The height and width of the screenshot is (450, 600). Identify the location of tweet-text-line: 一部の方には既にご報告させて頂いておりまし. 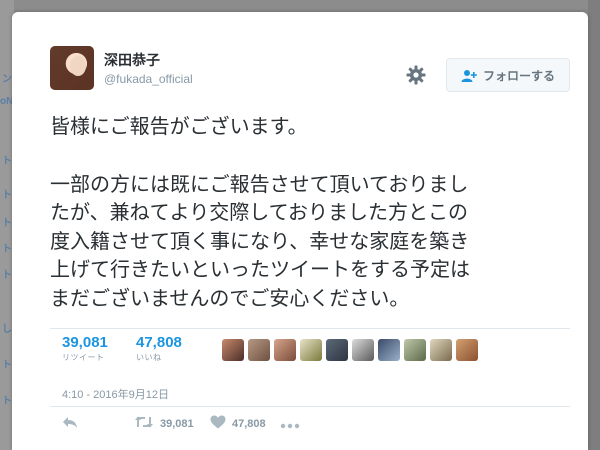
(259, 183).